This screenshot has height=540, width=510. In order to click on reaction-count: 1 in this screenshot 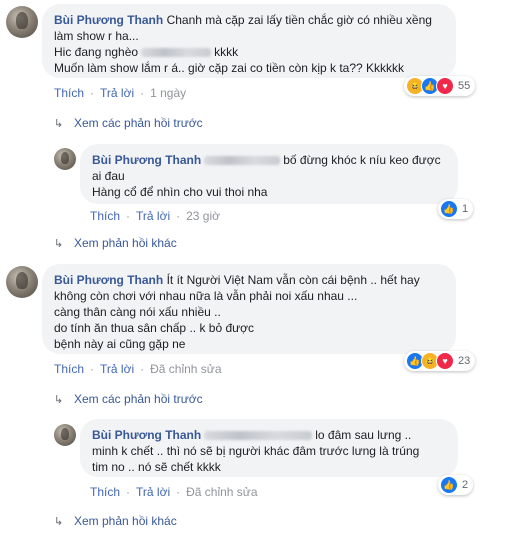, I will do `click(465, 209)`.